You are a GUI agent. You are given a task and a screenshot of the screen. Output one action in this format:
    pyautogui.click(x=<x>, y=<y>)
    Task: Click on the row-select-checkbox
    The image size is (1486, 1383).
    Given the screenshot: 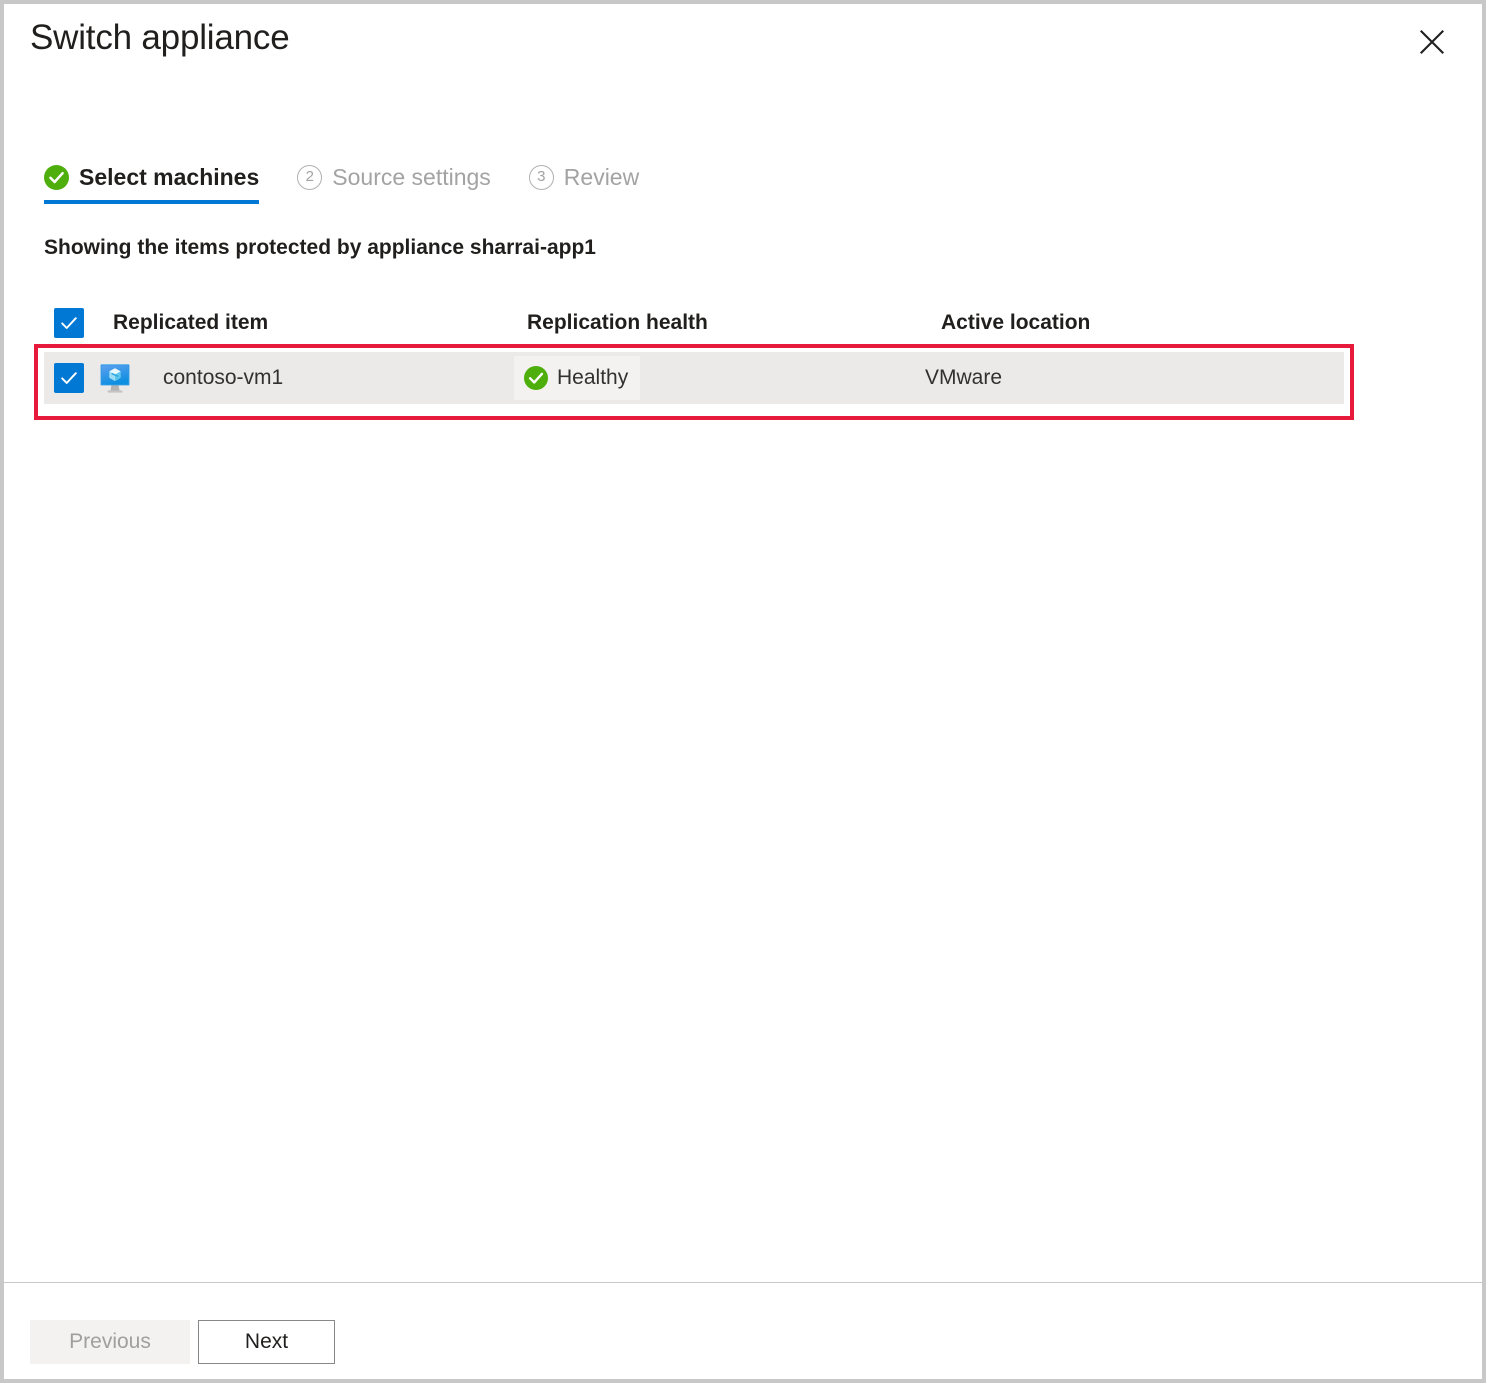 What is the action you would take?
    pyautogui.click(x=69, y=378)
    